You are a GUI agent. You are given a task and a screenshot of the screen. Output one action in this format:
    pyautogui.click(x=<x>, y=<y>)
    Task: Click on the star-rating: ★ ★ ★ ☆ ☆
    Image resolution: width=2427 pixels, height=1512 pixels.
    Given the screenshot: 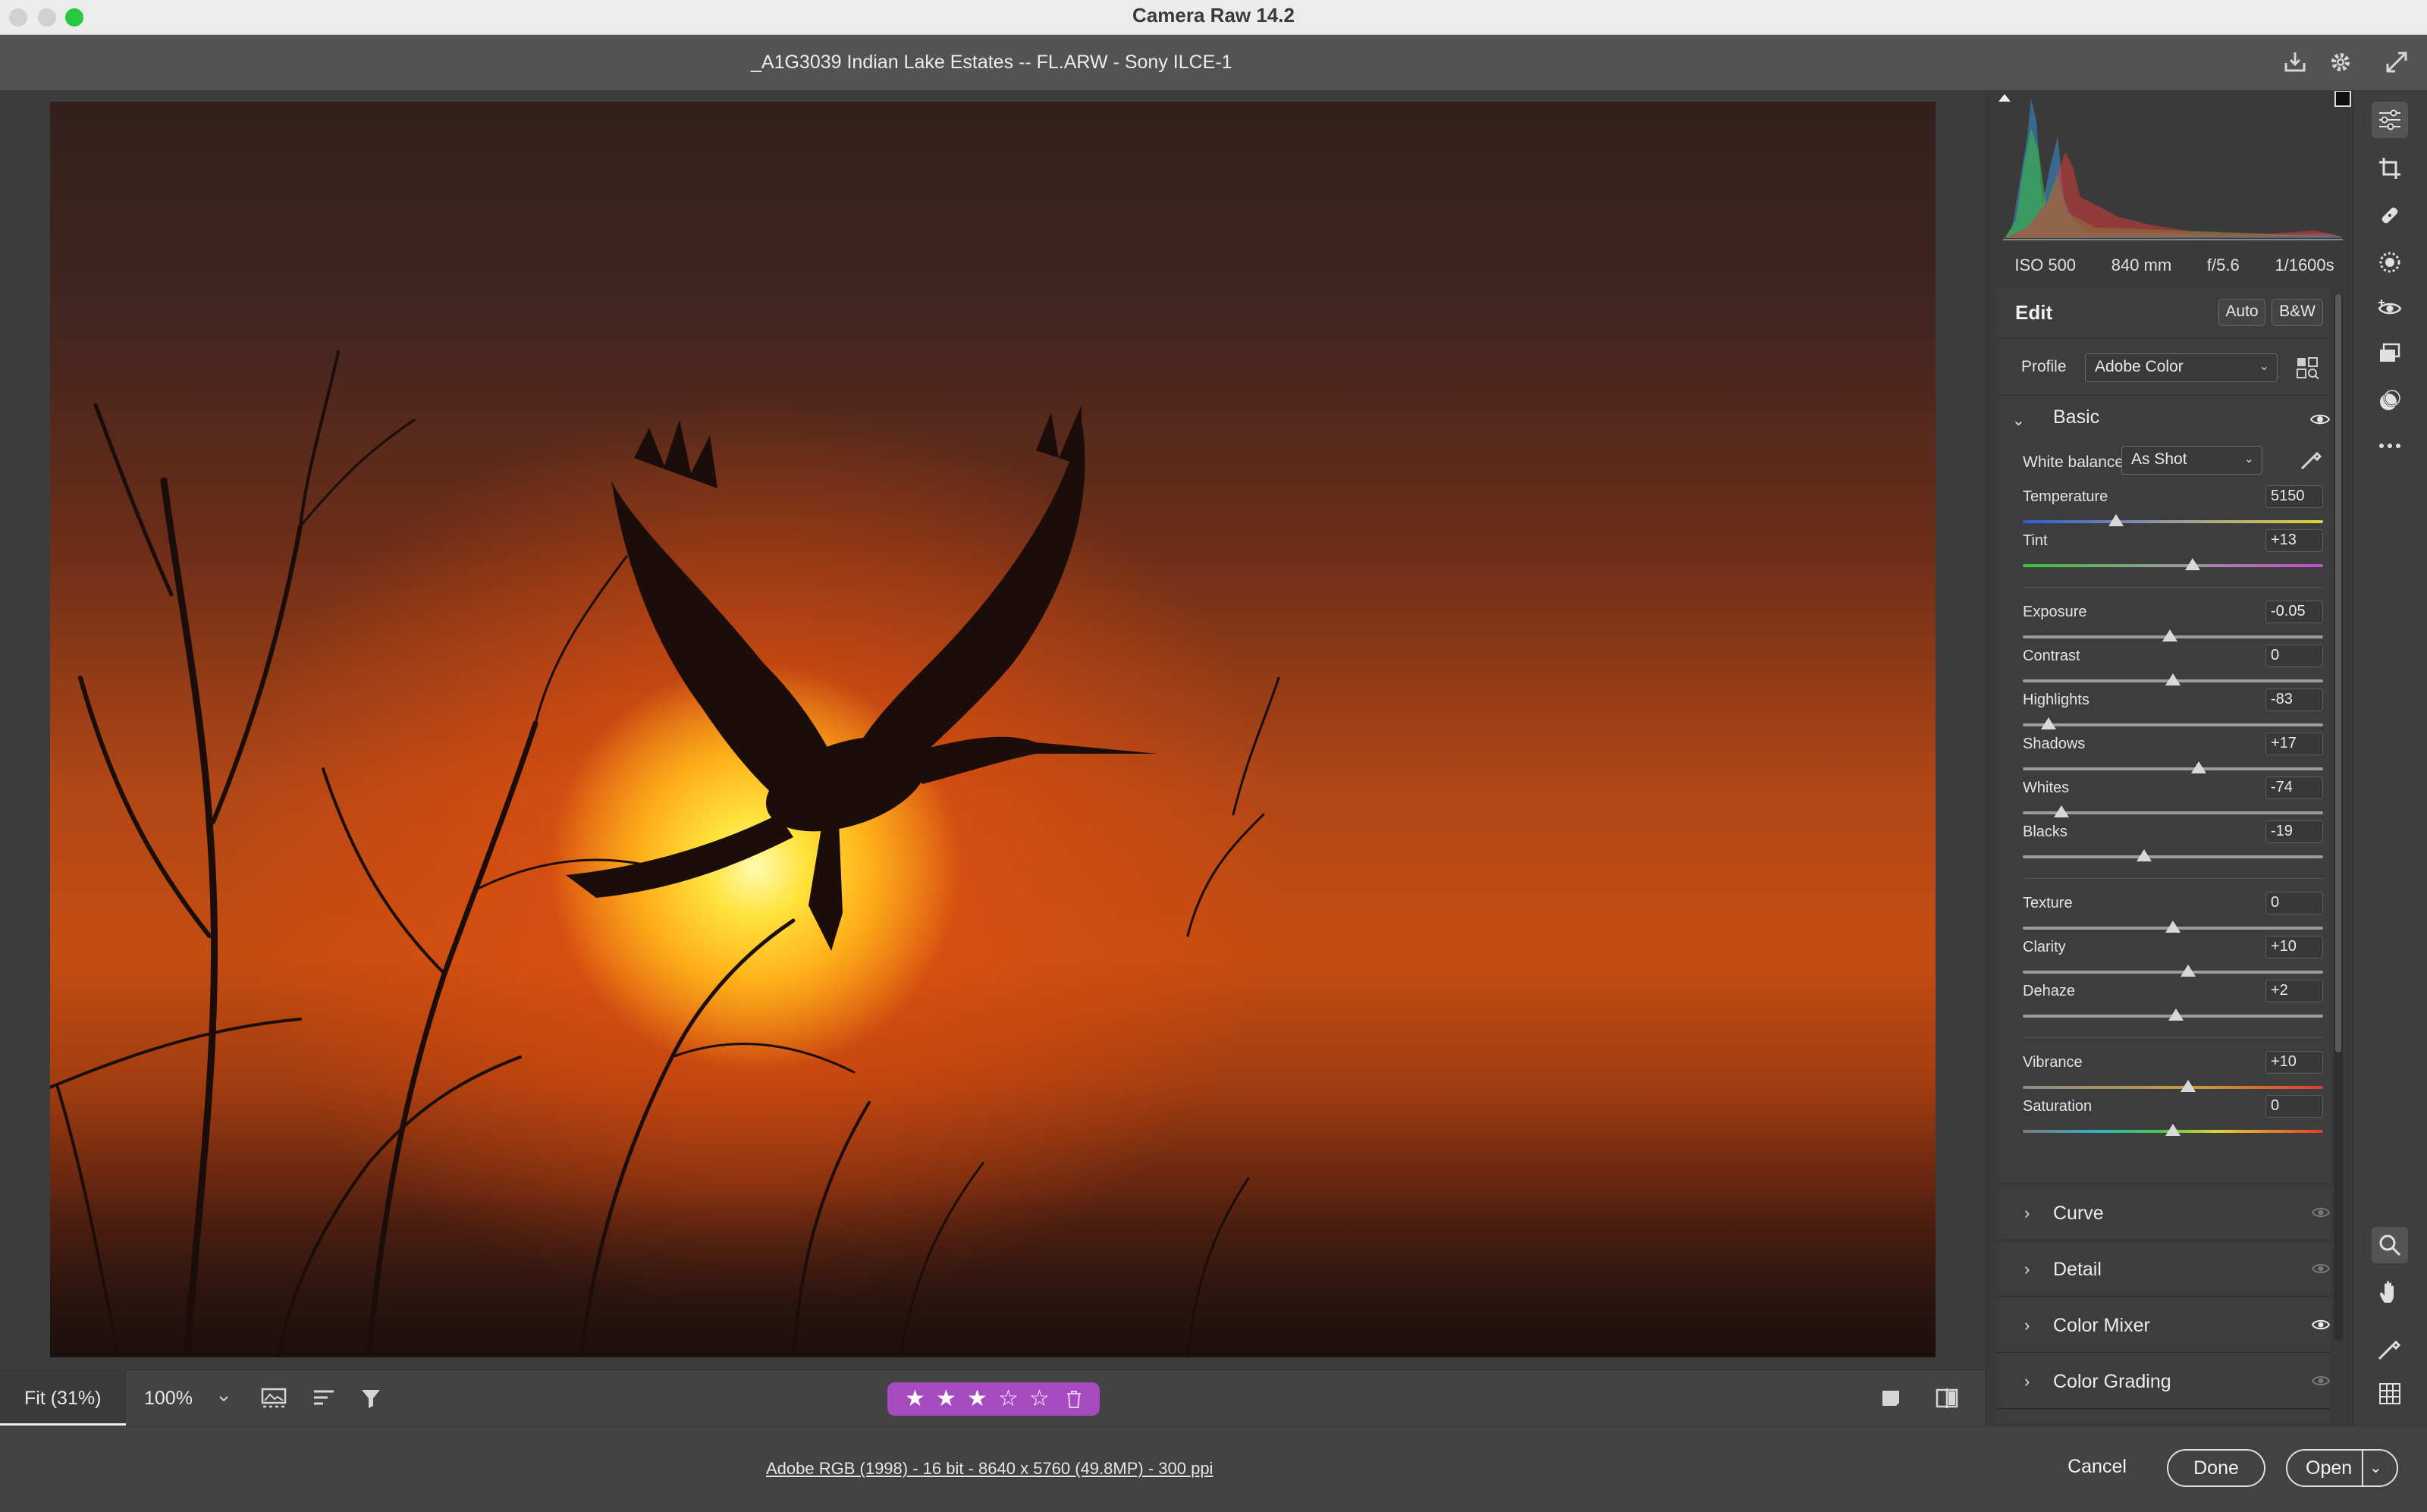 What is the action you would take?
    pyautogui.click(x=993, y=1399)
    